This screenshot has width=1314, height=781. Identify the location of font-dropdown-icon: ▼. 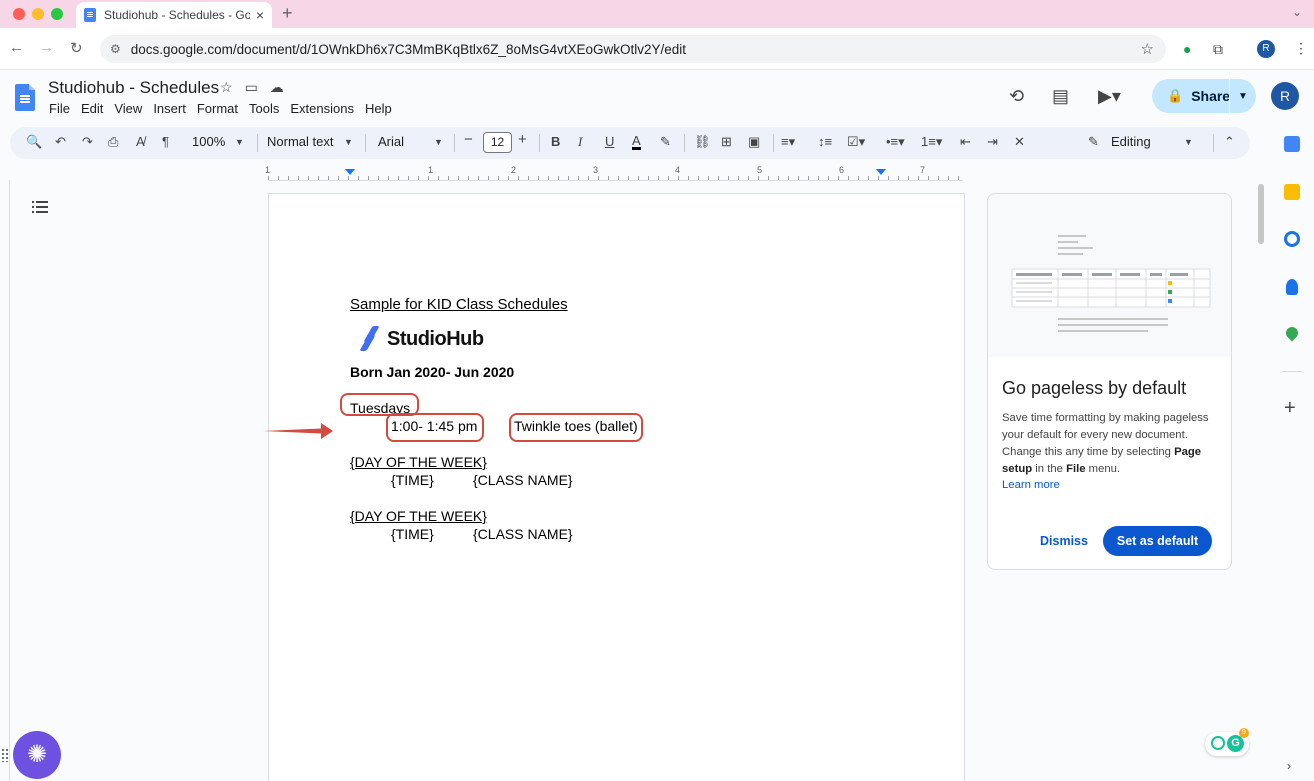
(438, 142).